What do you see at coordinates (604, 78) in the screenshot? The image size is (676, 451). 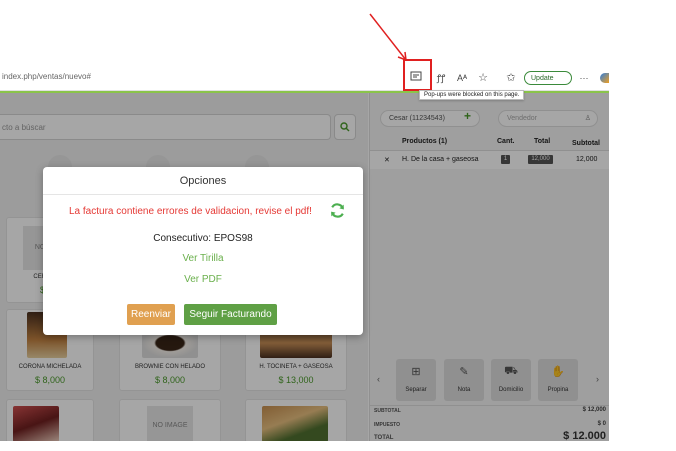 I see `copilot-icon` at bounding box center [604, 78].